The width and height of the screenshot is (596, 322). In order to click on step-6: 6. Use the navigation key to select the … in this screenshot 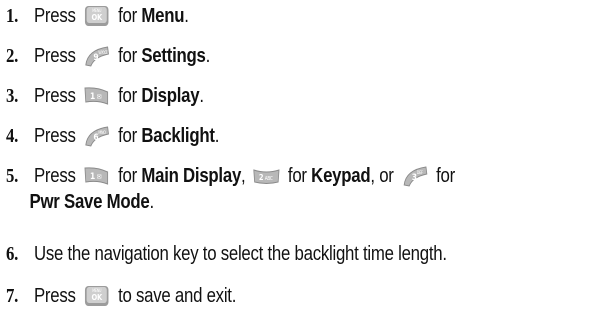, I will do `click(252, 254)`.